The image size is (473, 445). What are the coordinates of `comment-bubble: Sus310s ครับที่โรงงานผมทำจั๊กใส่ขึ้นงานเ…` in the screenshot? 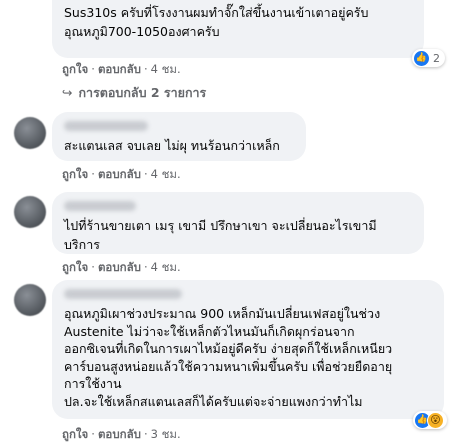 It's located at (238, 29).